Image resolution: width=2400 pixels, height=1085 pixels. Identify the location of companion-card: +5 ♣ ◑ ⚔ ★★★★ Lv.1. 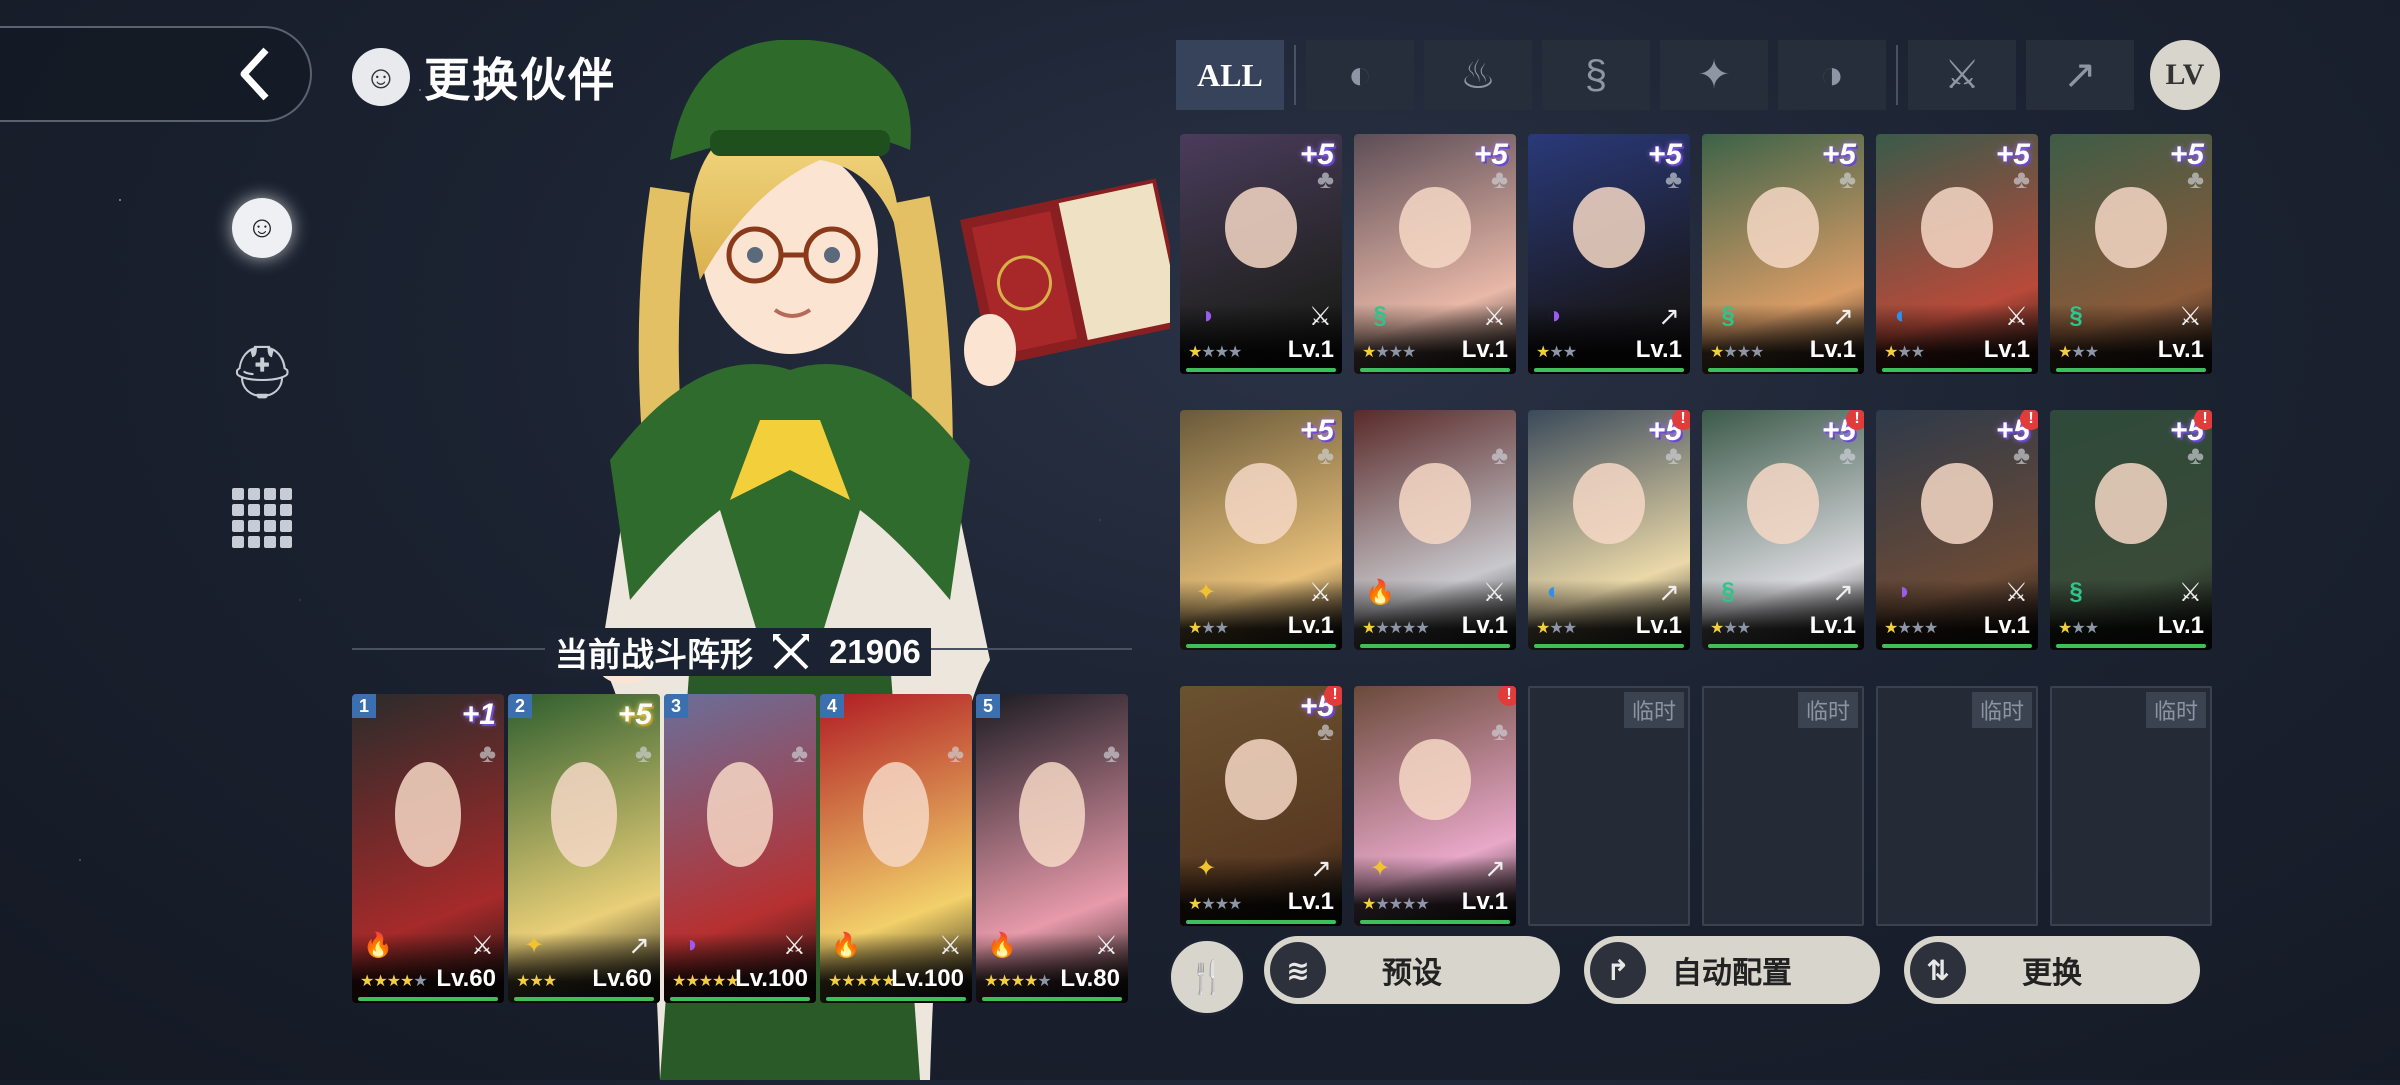
(1261, 254).